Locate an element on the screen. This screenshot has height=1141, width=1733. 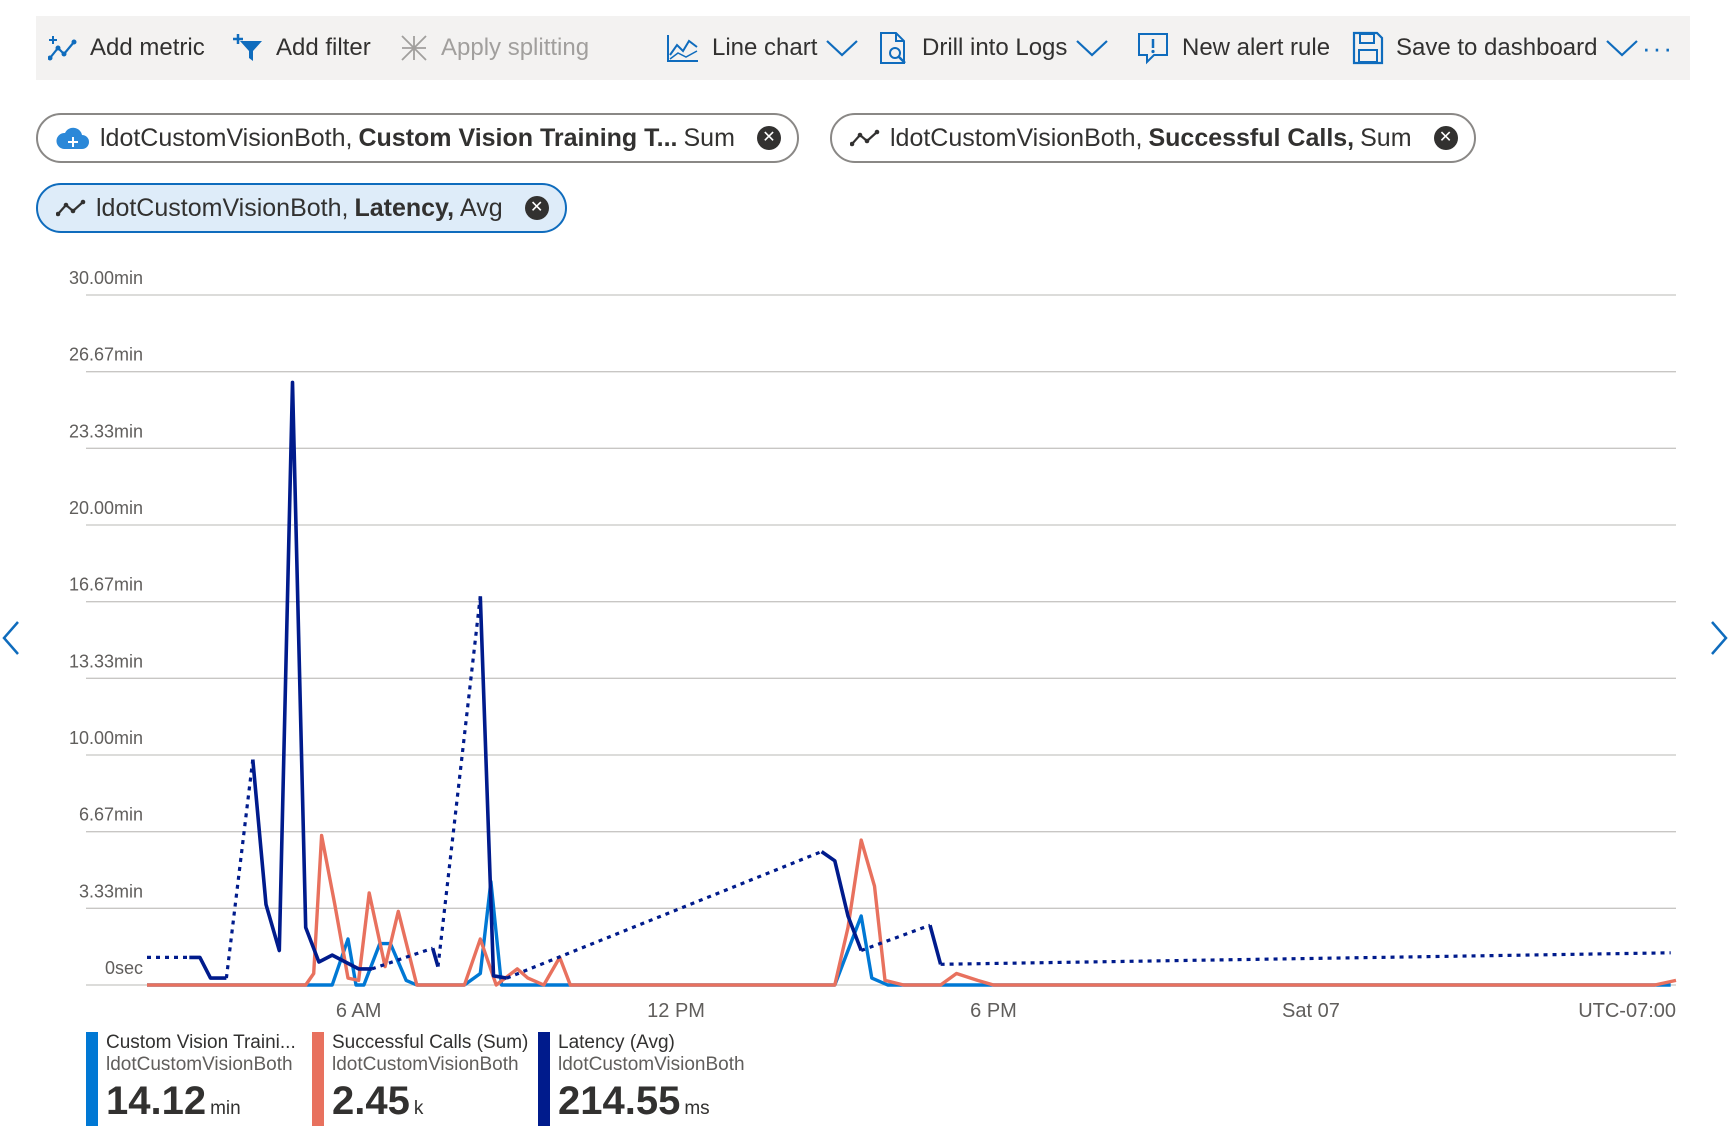
save-to-dashboard-dropdown: Save to dashboard is located at coordinates (1495, 48).